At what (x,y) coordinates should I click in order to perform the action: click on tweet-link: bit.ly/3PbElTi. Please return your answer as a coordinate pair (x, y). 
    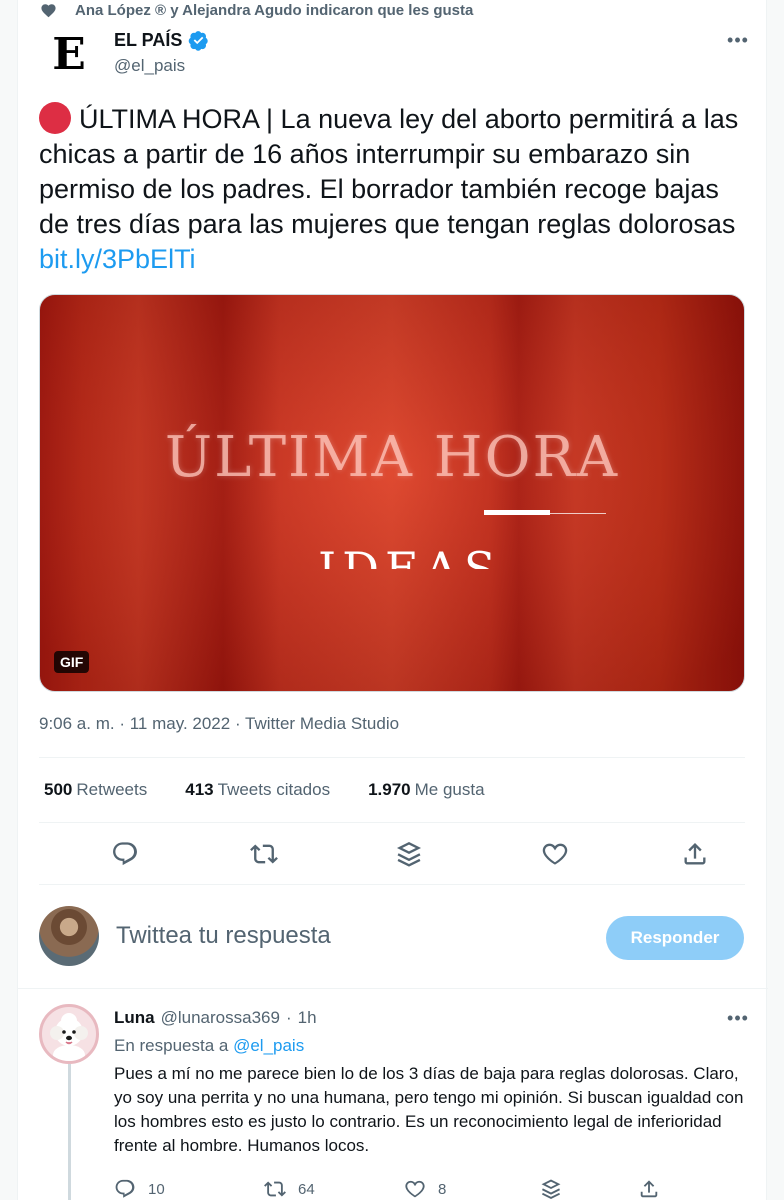
    Looking at the image, I should click on (117, 259).